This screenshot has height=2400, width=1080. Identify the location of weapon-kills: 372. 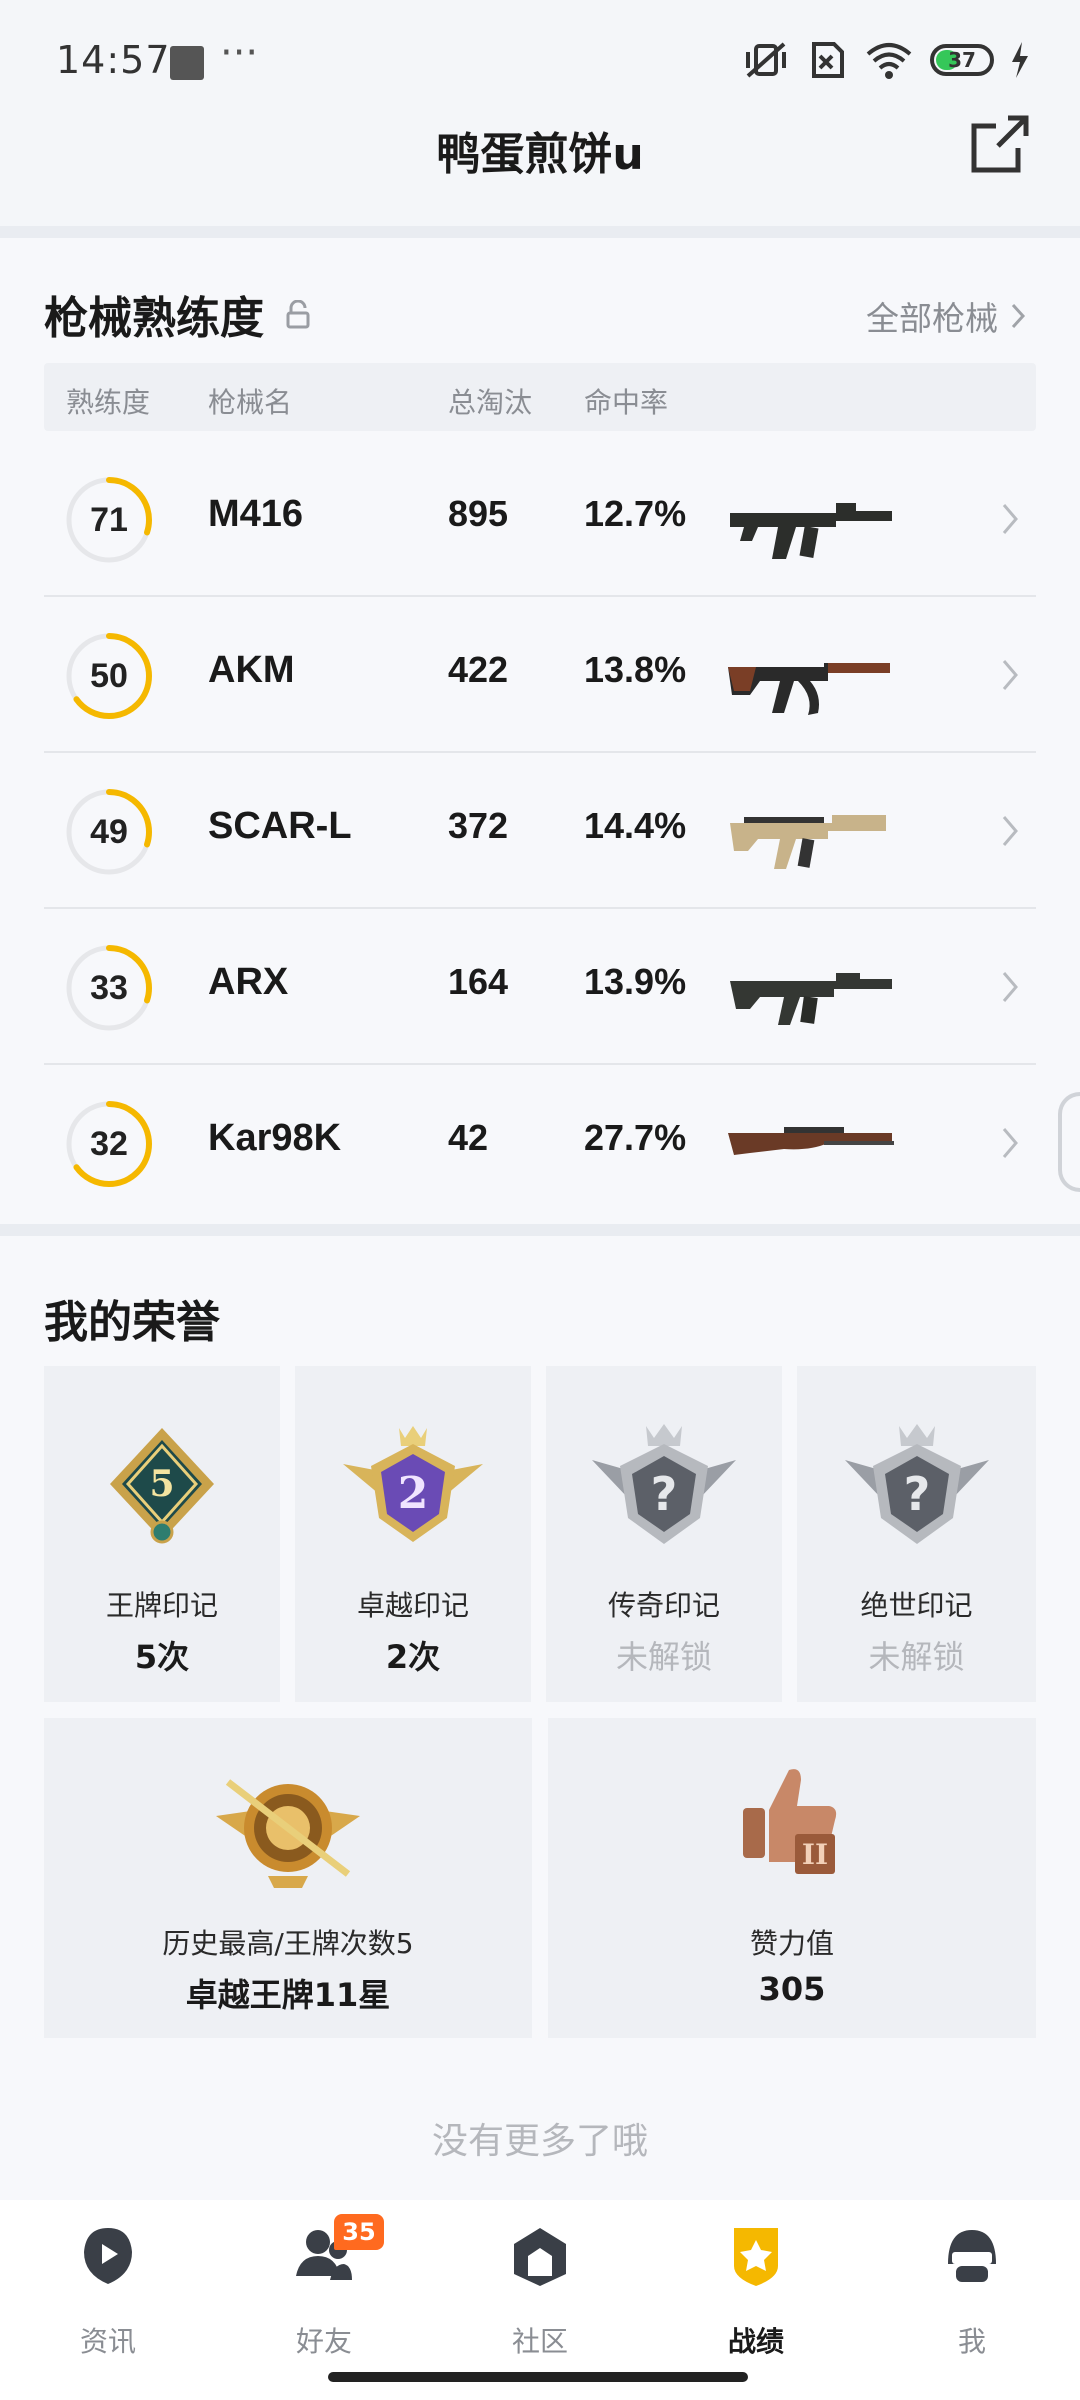
(478, 825).